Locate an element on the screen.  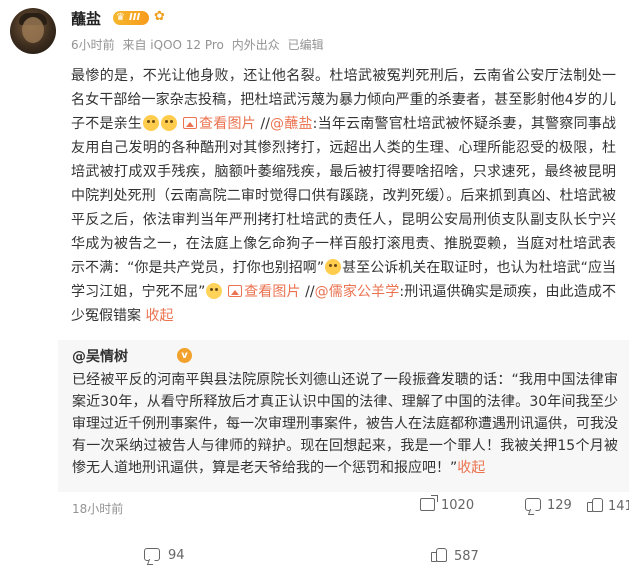
share-icon is located at coordinates (427, 504).